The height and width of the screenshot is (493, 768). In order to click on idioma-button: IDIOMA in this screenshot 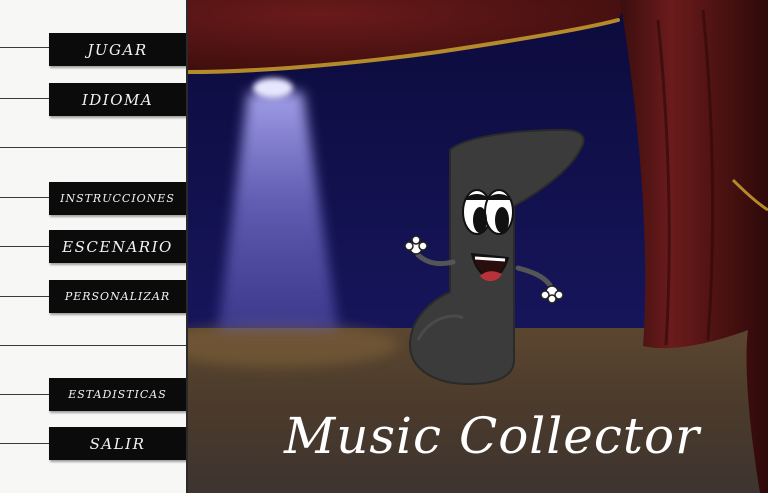, I will do `click(117, 99)`.